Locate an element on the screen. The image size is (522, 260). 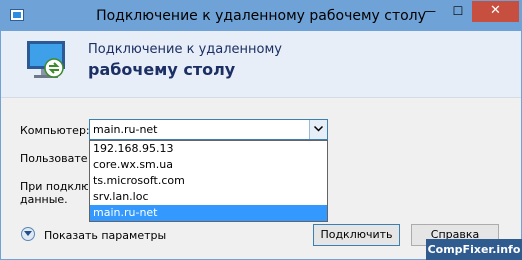
dropdown-option: core.wx.sm.ua is located at coordinates (208, 165).